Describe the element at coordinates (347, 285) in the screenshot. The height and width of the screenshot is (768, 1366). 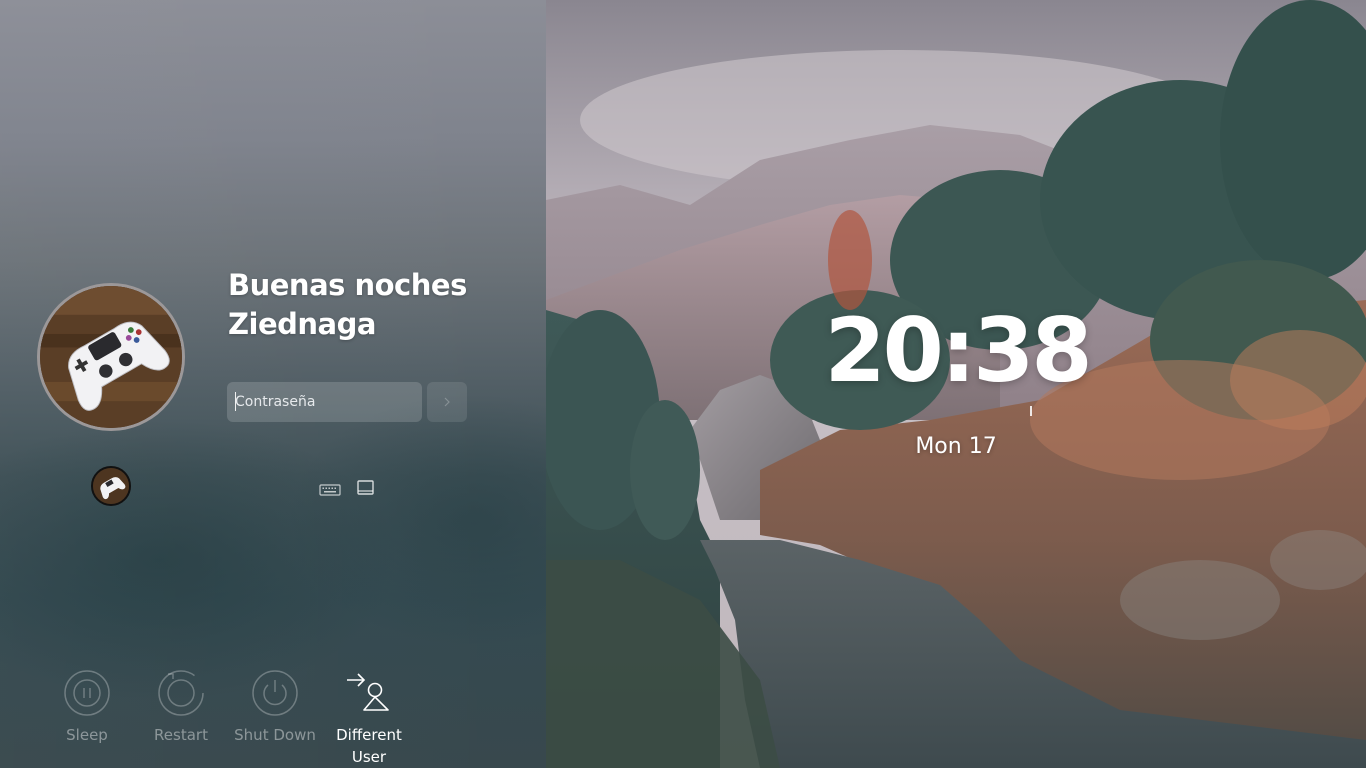
I see `greeting-line: Buenas noches` at that location.